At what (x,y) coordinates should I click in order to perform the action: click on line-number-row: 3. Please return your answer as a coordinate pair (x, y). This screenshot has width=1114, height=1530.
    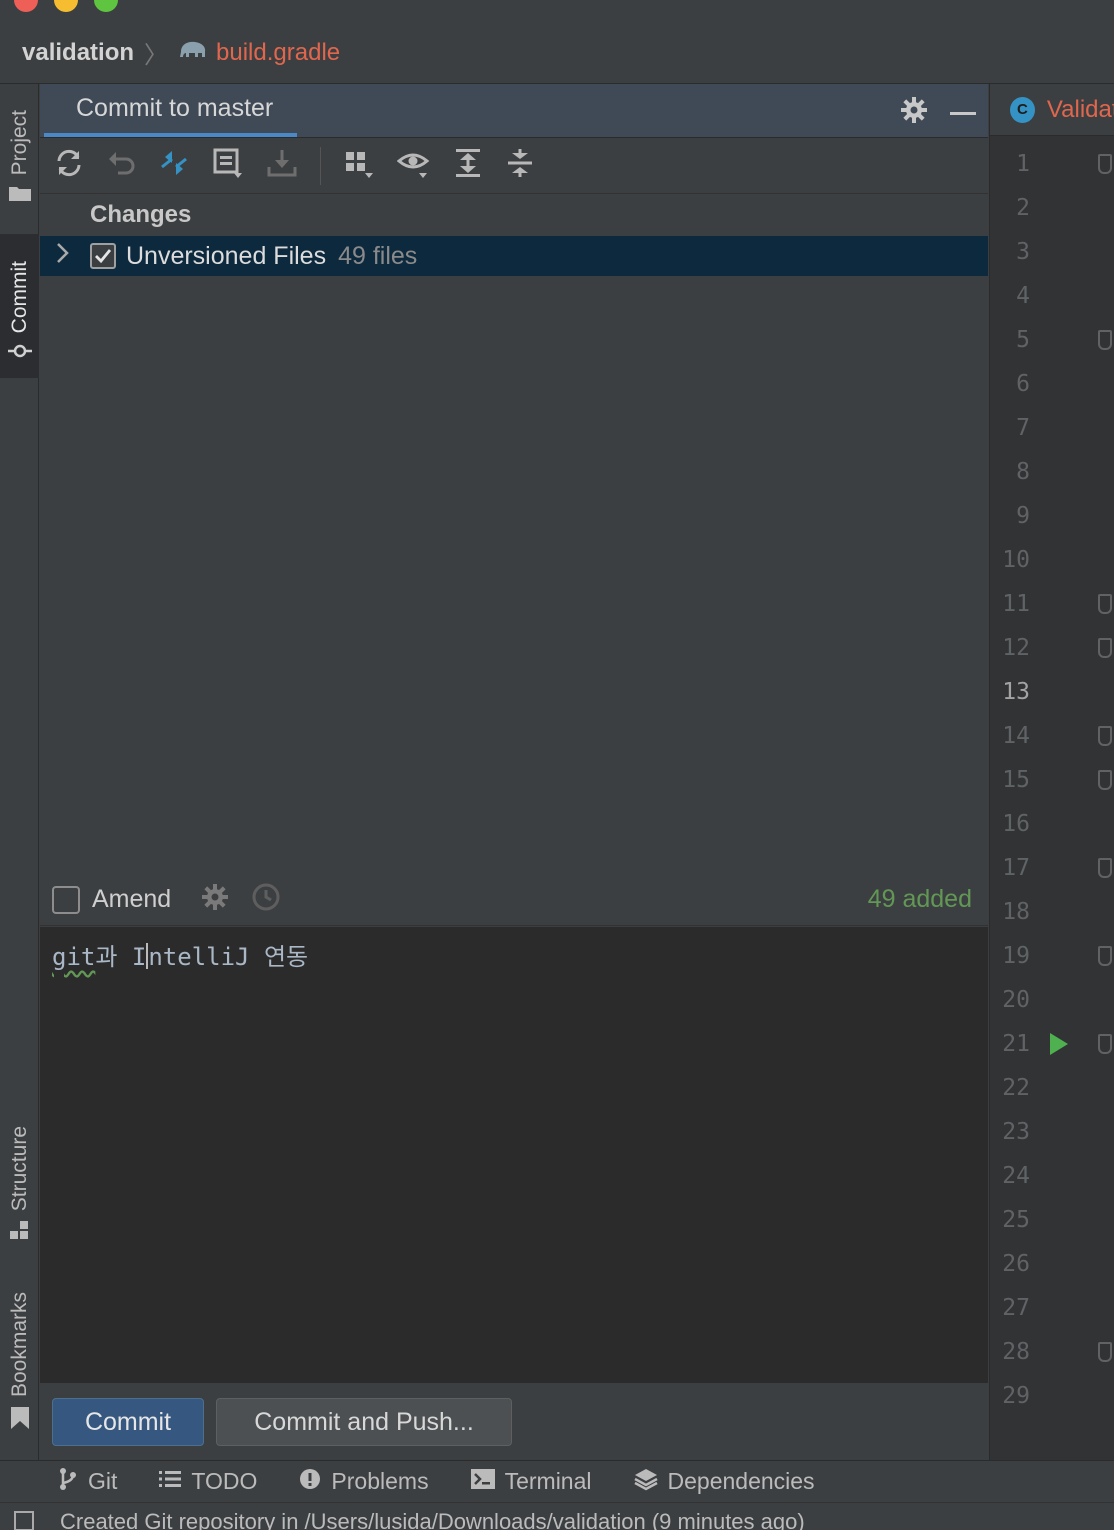
    Looking at the image, I should click on (1052, 252).